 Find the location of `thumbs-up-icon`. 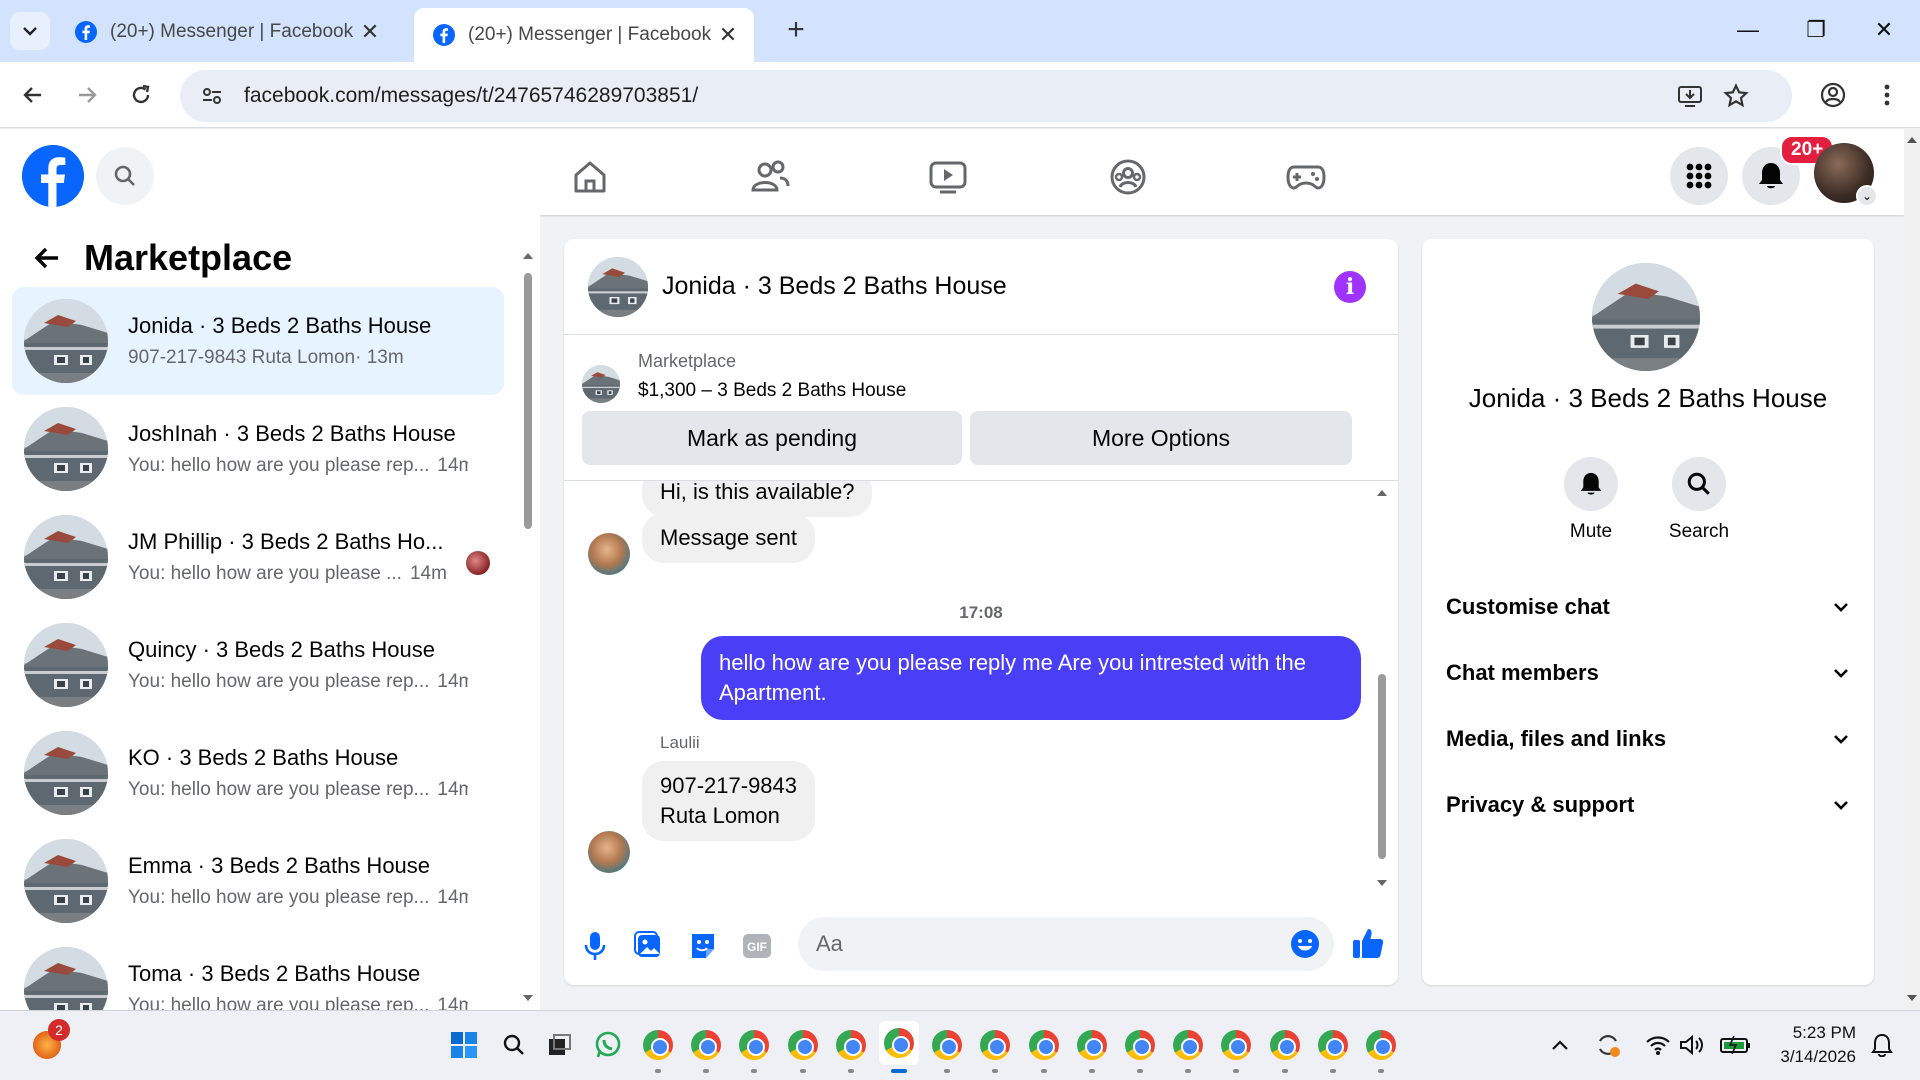

thumbs-up-icon is located at coordinates (1368, 943).